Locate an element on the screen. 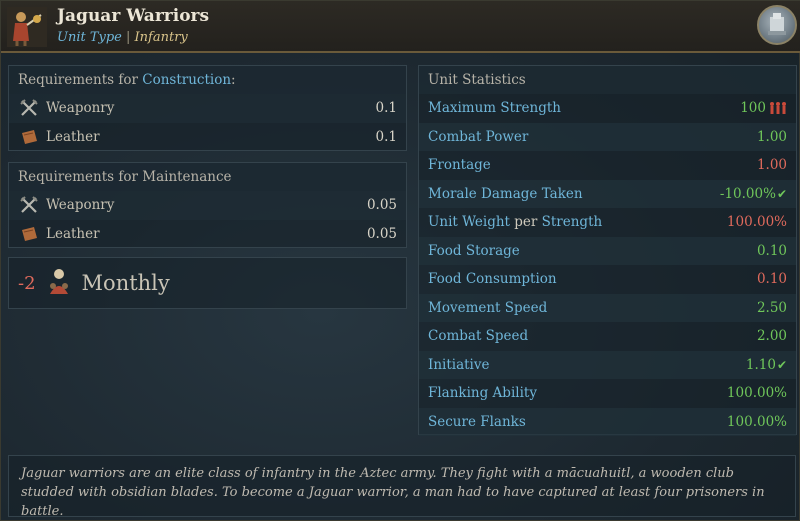 The height and width of the screenshot is (521, 800). stat-value: -10.00% is located at coordinates (747, 193).